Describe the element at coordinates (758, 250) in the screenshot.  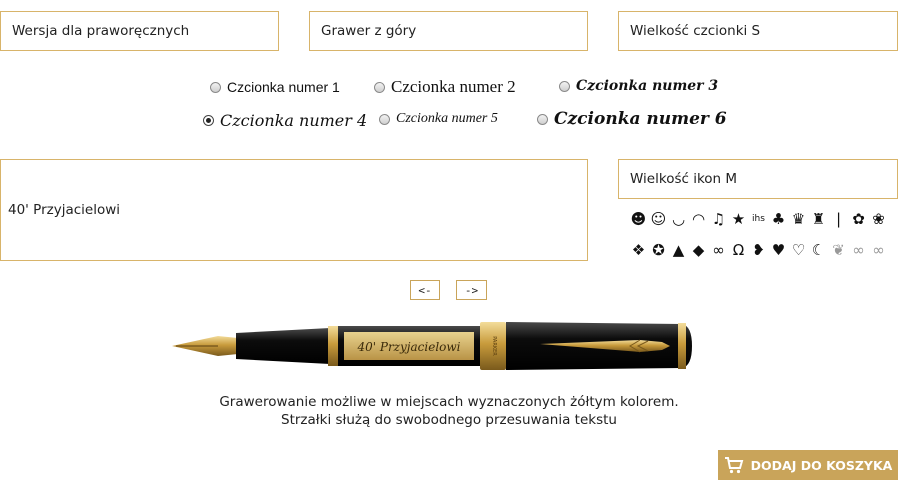
I see `heart-curve-icon: ❥` at that location.